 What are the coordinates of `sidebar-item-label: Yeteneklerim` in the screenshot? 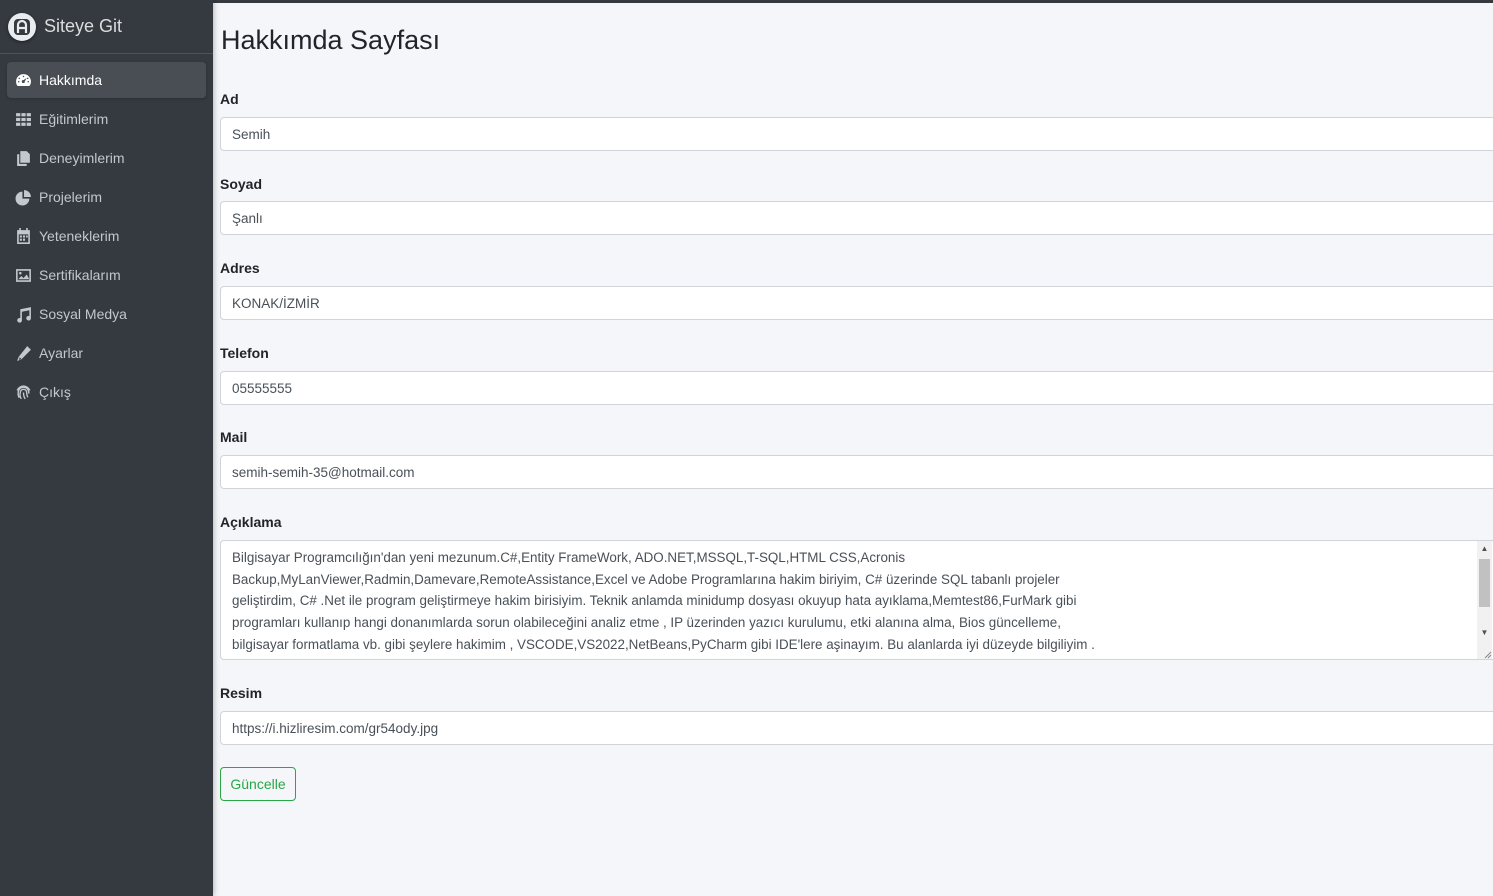 It's located at (79, 236).